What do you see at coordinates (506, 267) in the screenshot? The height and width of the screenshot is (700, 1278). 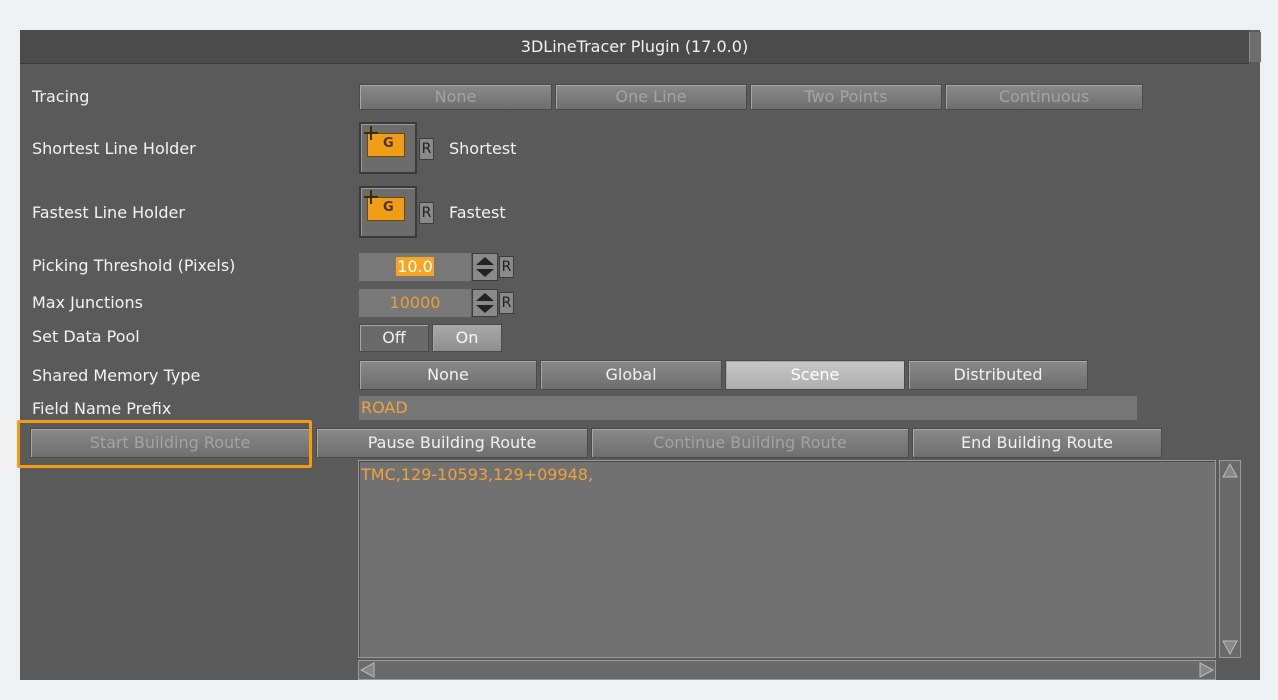 I see `picking-threshold-reset-button: R` at bounding box center [506, 267].